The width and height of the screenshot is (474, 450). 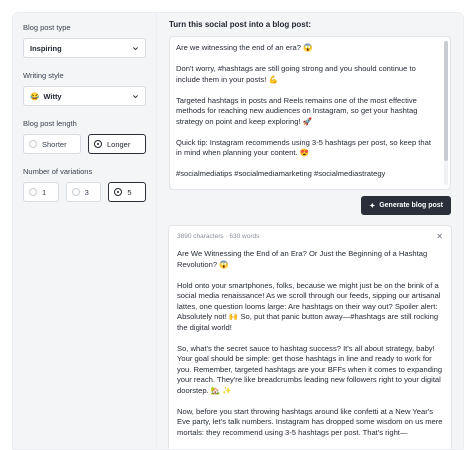 I want to click on variation-option-5: 5, so click(x=127, y=192).